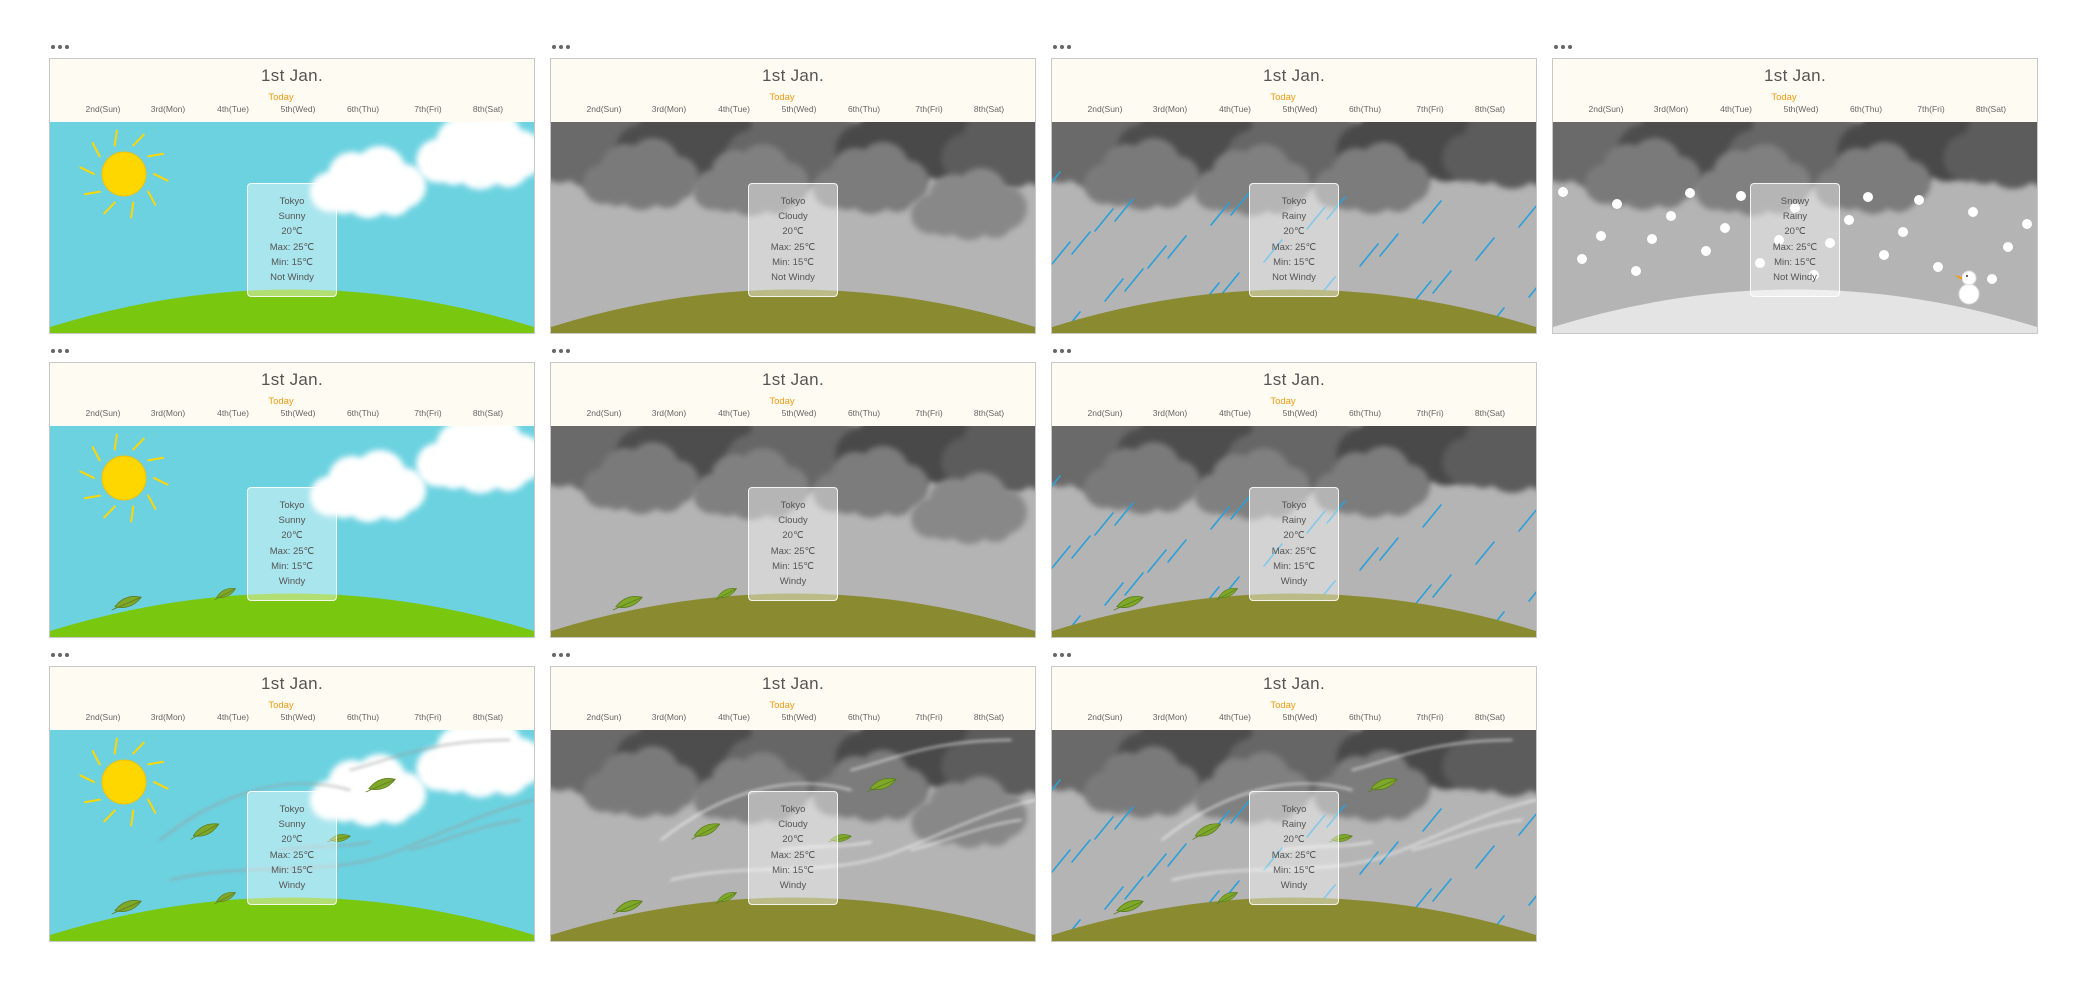 The height and width of the screenshot is (1008, 2078). What do you see at coordinates (793, 521) in the screenshot?
I see `condition-label: Cloudy` at bounding box center [793, 521].